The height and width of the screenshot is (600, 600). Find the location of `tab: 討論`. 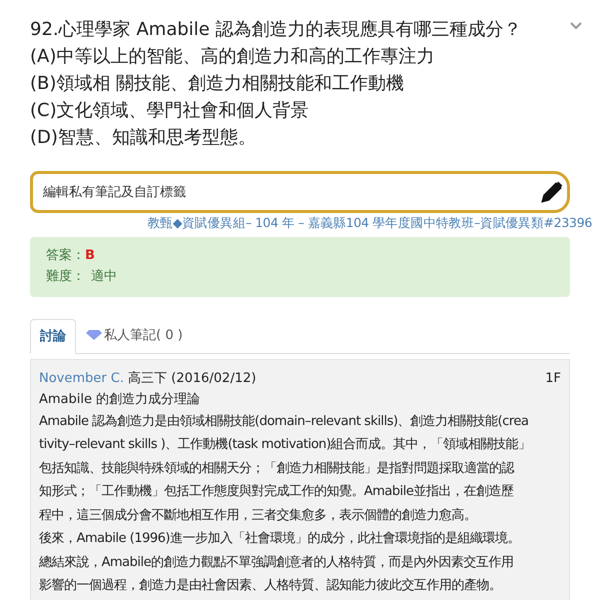

tab: 討論 is located at coordinates (53, 336).